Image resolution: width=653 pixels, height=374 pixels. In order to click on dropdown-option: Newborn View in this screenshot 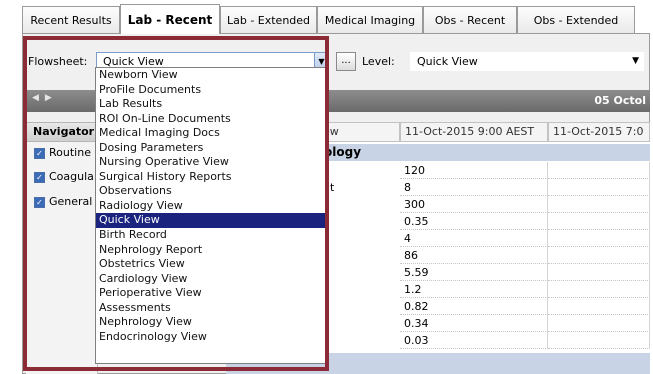, I will do `click(211, 75)`.